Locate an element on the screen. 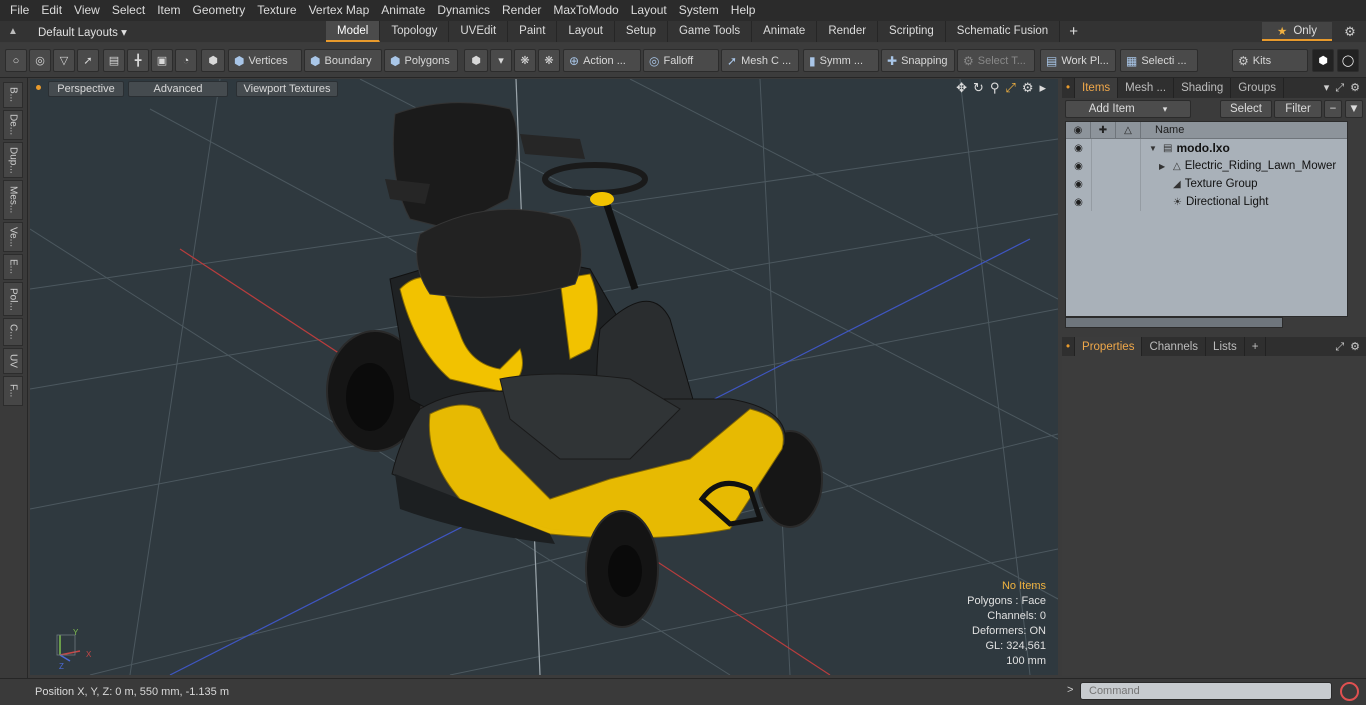  viewport-gear-icon: ⚙ is located at coordinates (1028, 88).